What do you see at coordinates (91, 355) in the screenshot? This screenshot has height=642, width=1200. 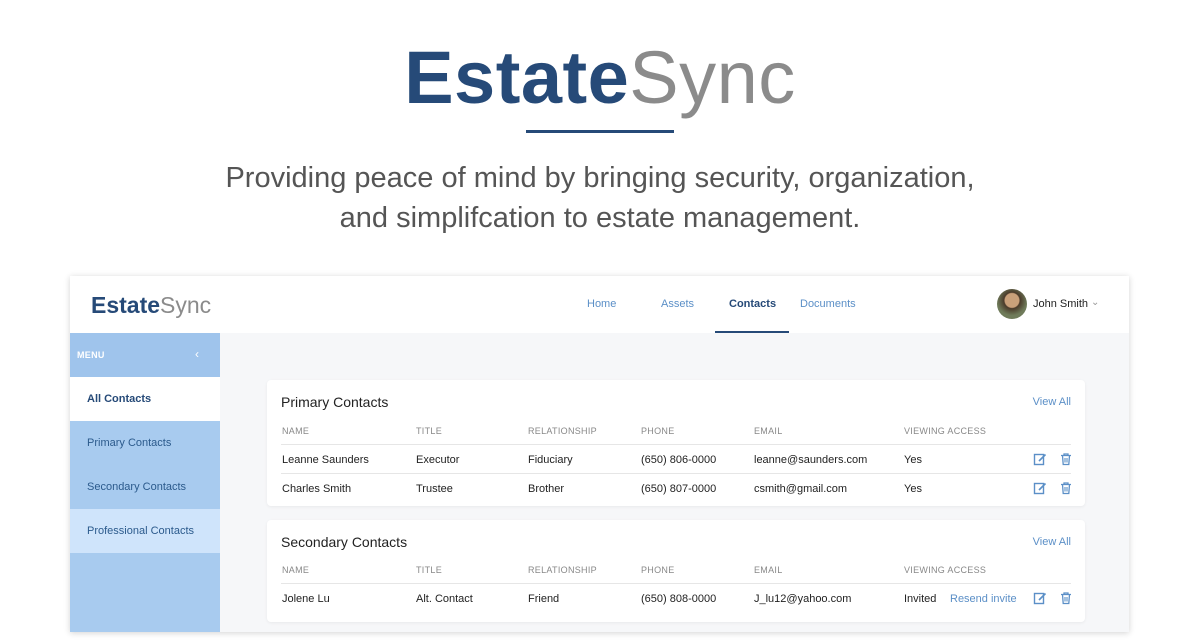 I see `menu-label: MENU` at bounding box center [91, 355].